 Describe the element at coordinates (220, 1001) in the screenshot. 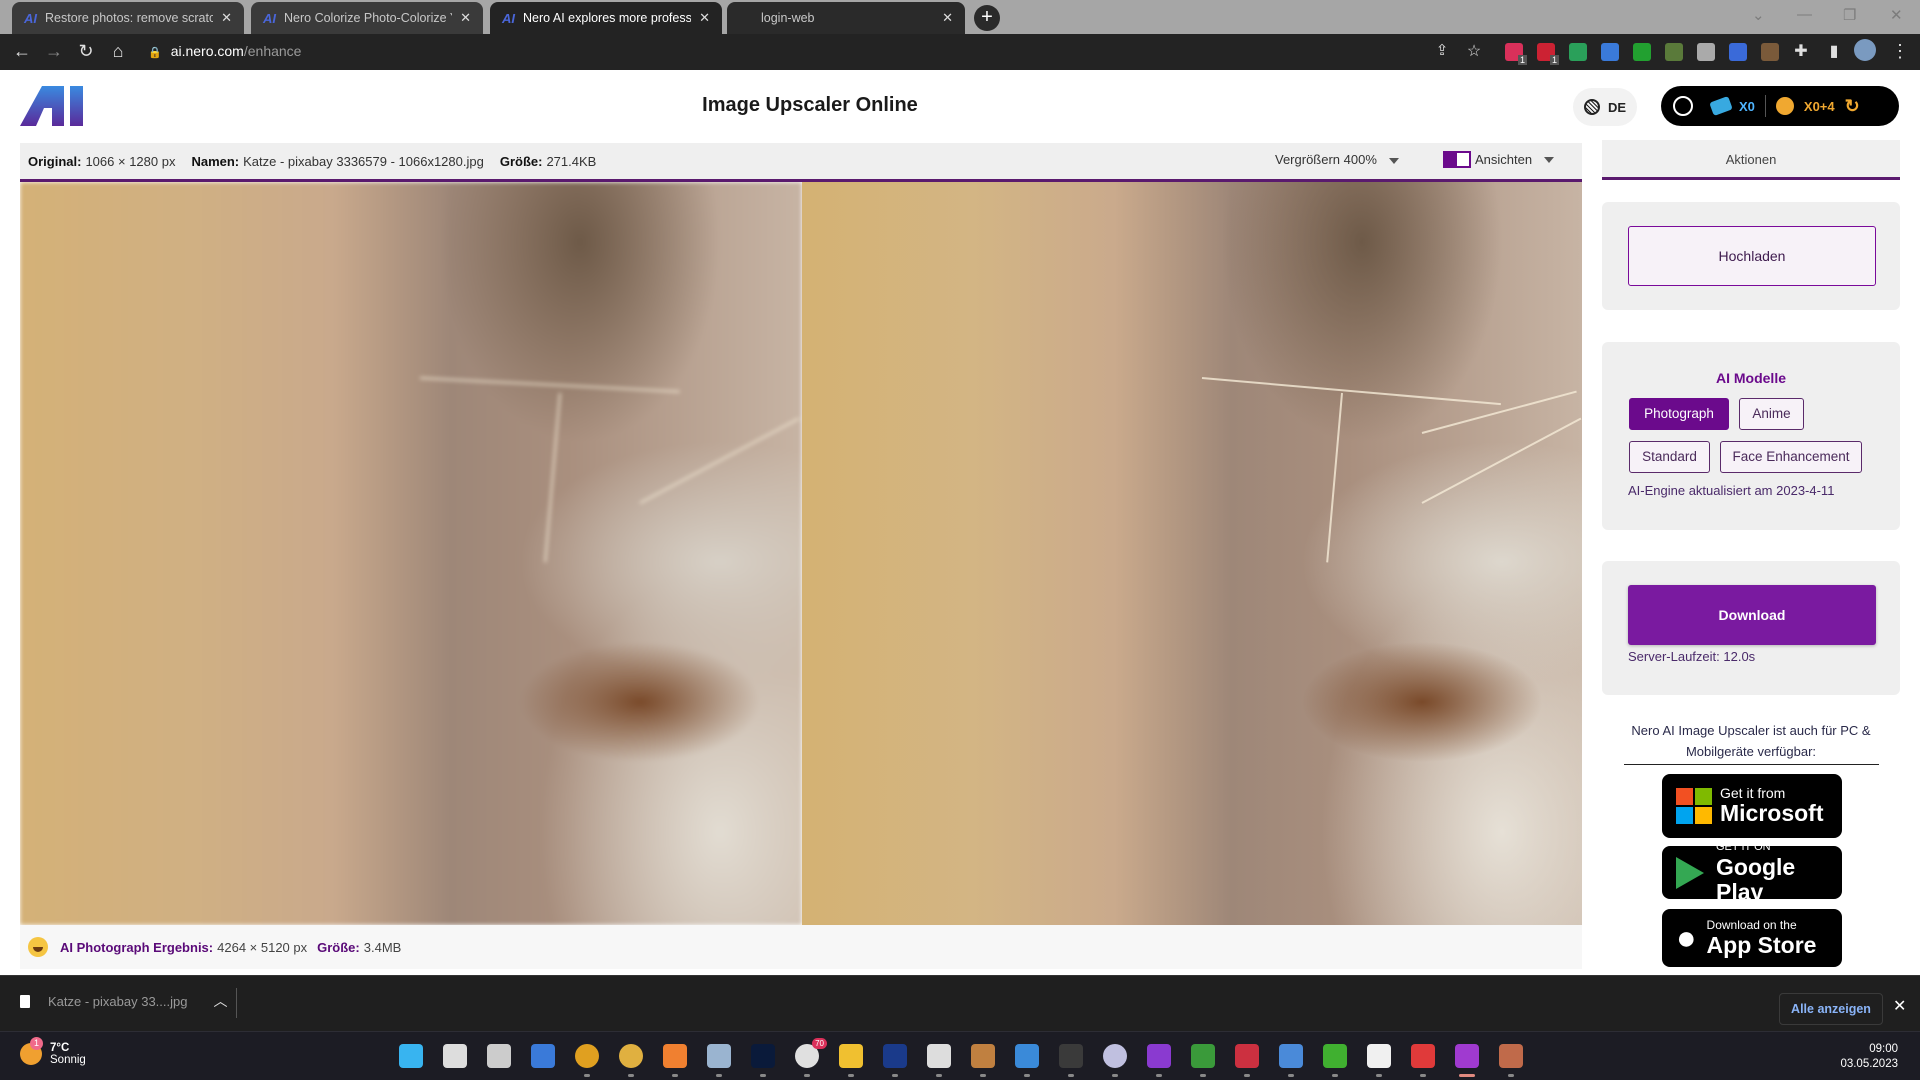

I see `chevron-up-icon: ︿` at that location.